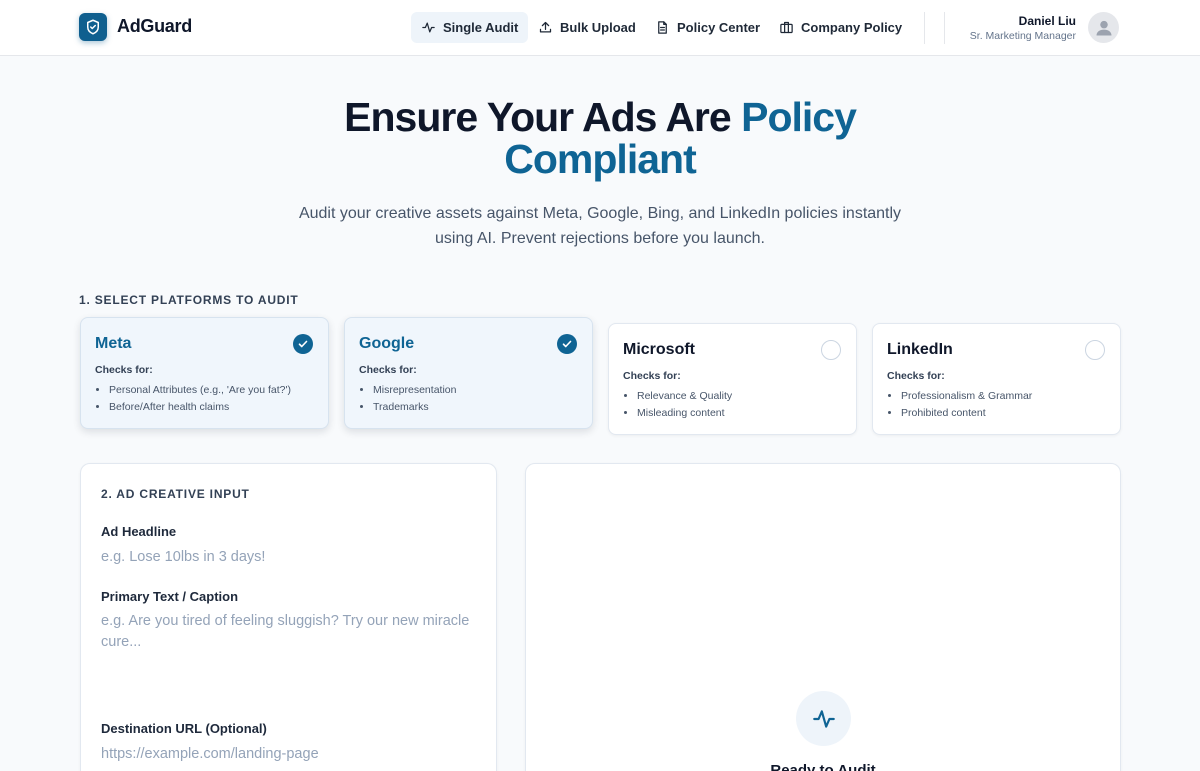 The width and height of the screenshot is (1200, 771). What do you see at coordinates (920, 349) in the screenshot?
I see `platform-name: LinkedIn` at bounding box center [920, 349].